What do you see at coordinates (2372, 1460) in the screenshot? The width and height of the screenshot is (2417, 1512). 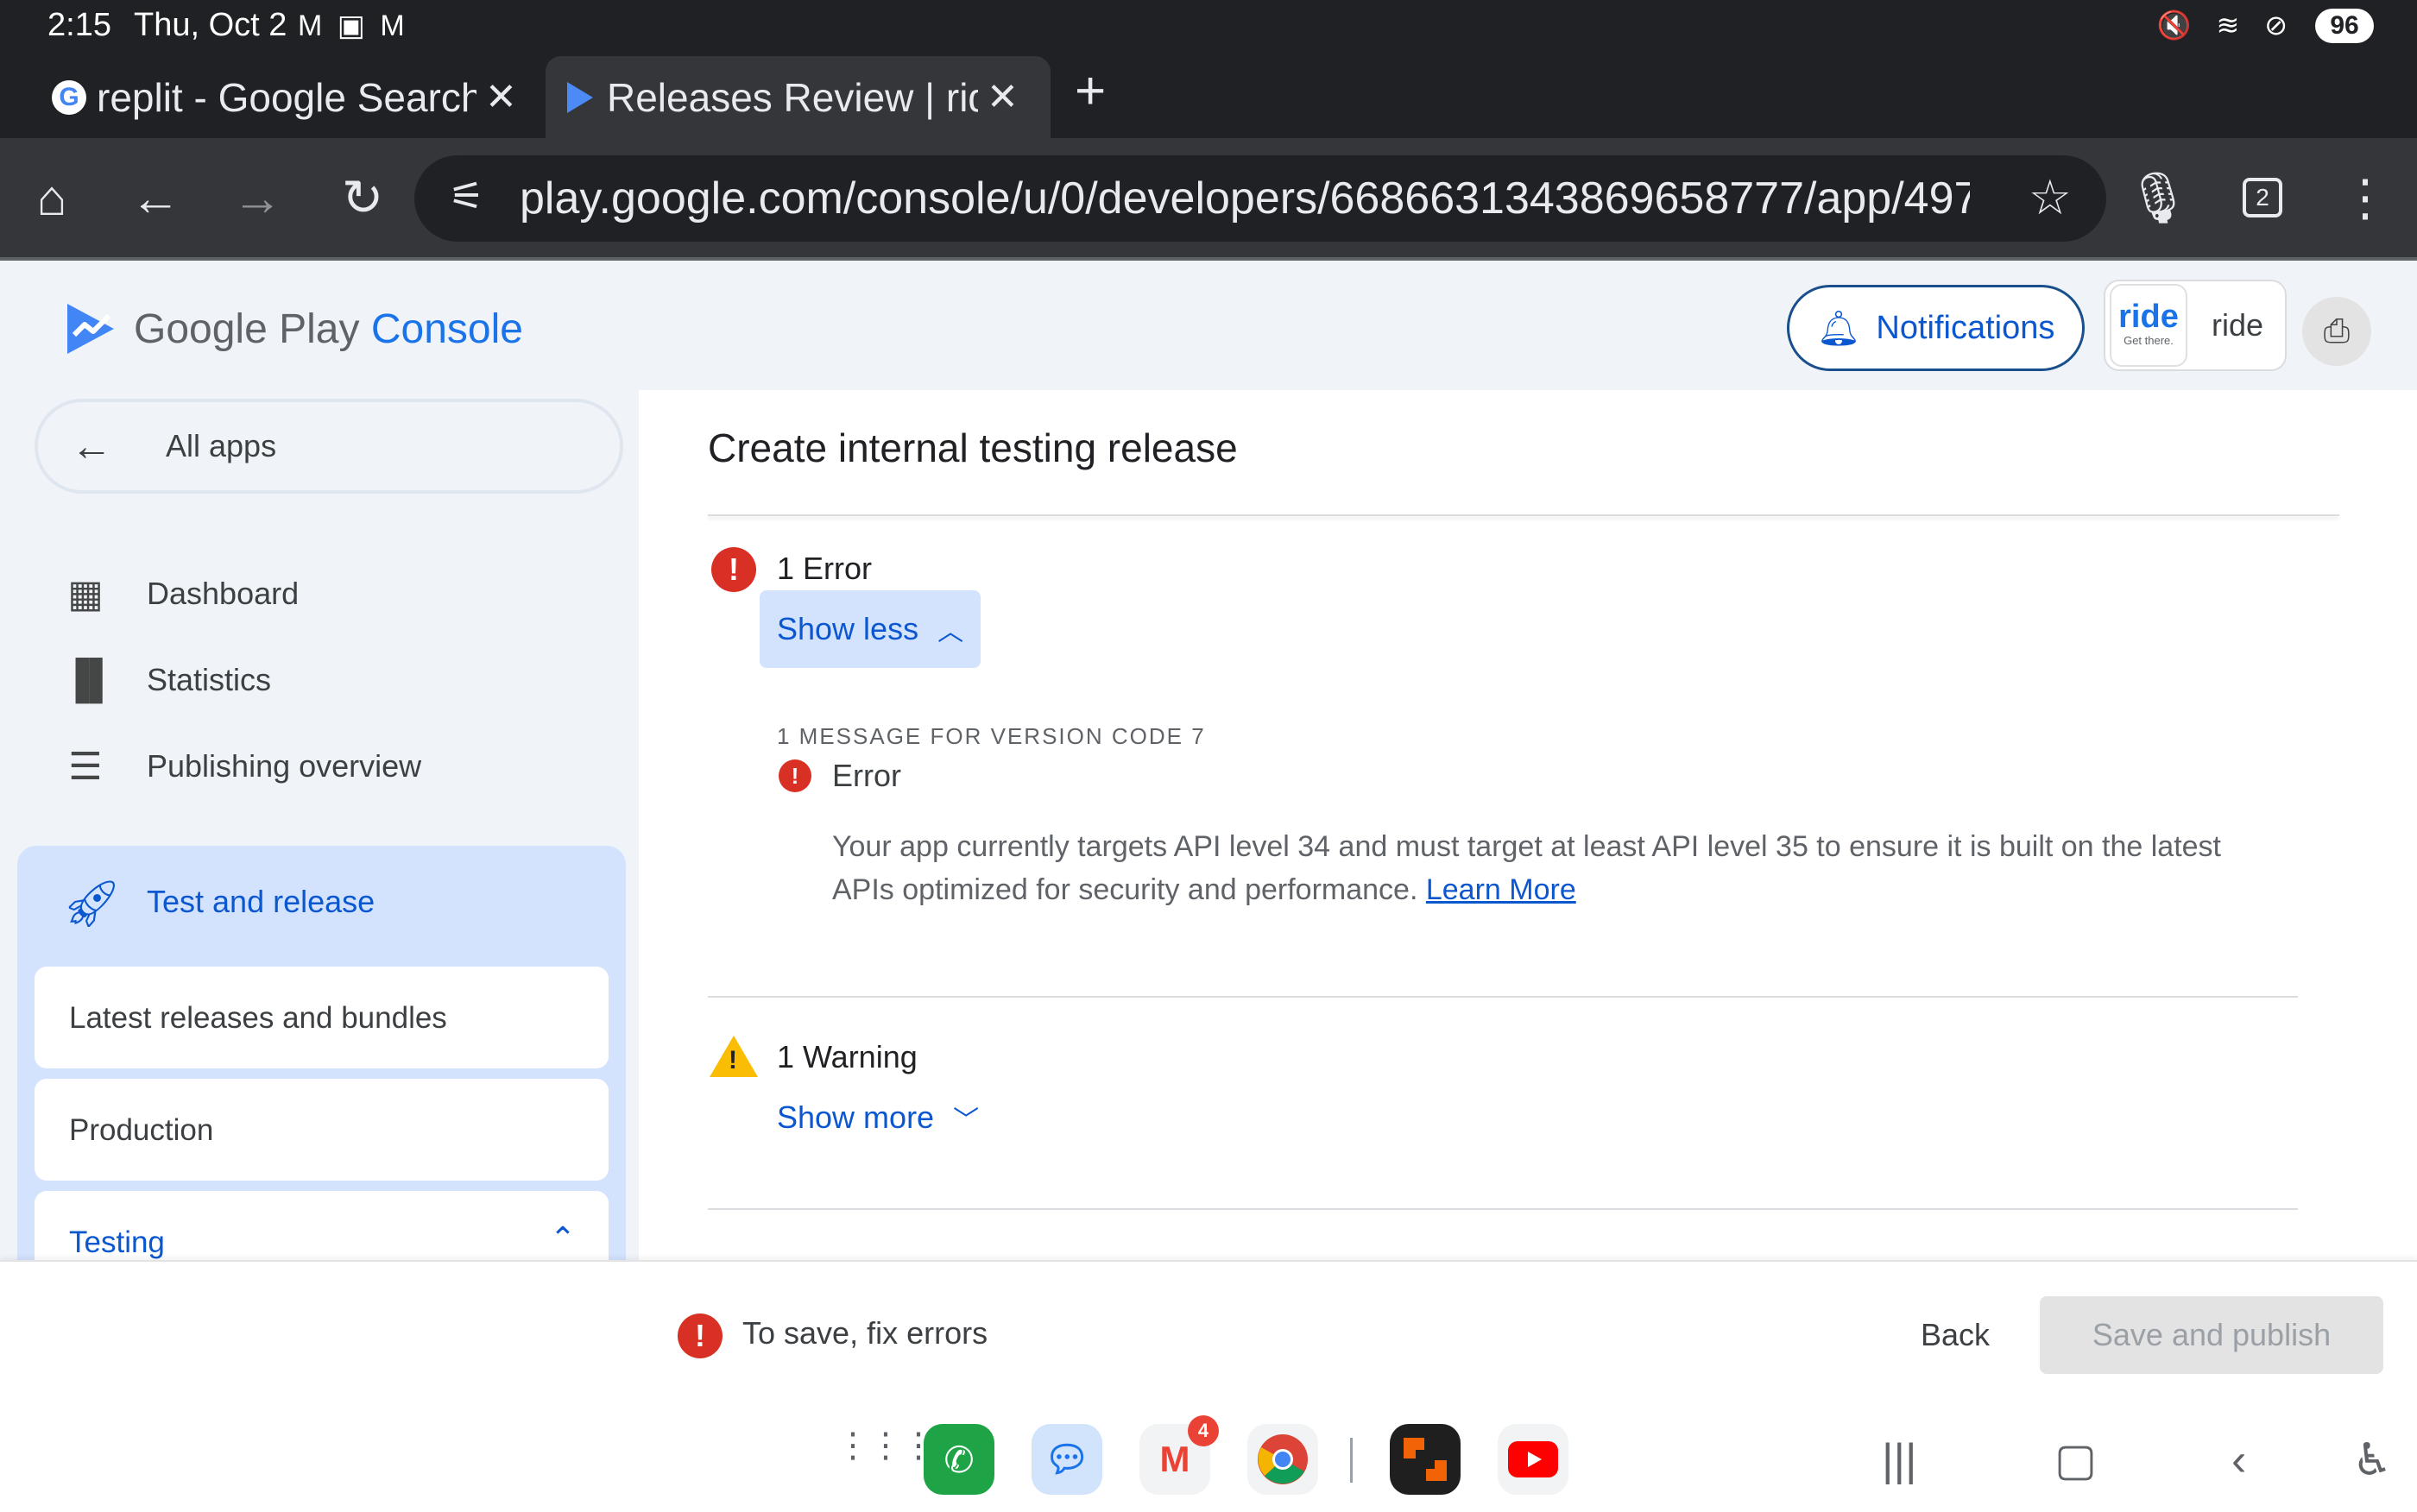 I see `accessibility-icon: ♿︎` at bounding box center [2372, 1460].